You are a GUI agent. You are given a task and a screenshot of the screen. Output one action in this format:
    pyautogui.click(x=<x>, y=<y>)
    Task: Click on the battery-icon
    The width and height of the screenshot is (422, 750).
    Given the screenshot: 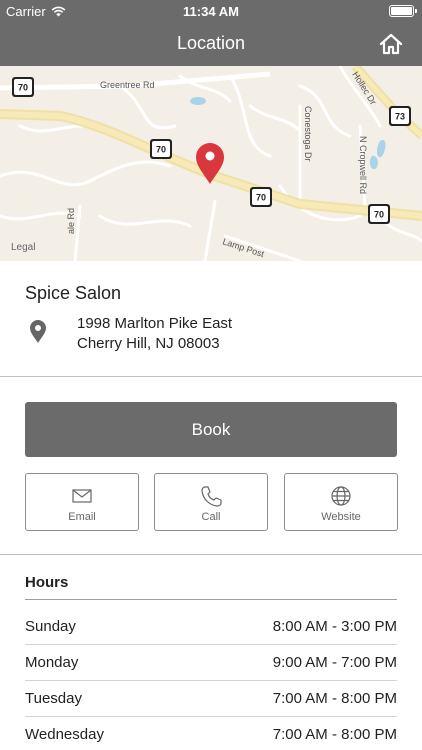 What is the action you would take?
    pyautogui.click(x=403, y=11)
    